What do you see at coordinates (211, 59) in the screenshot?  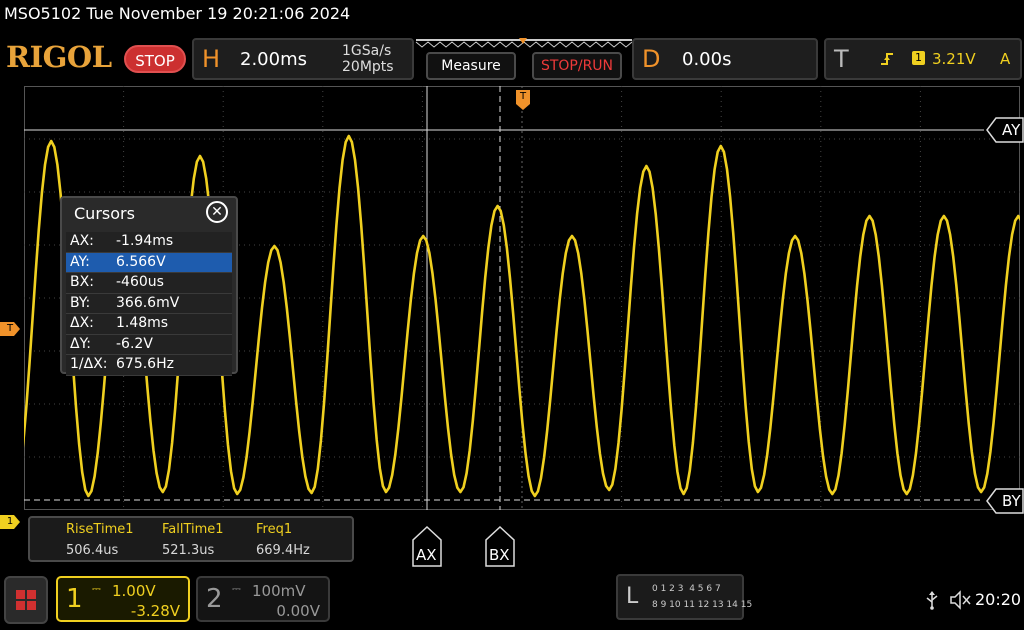 I see `horizontal-letter: H` at bounding box center [211, 59].